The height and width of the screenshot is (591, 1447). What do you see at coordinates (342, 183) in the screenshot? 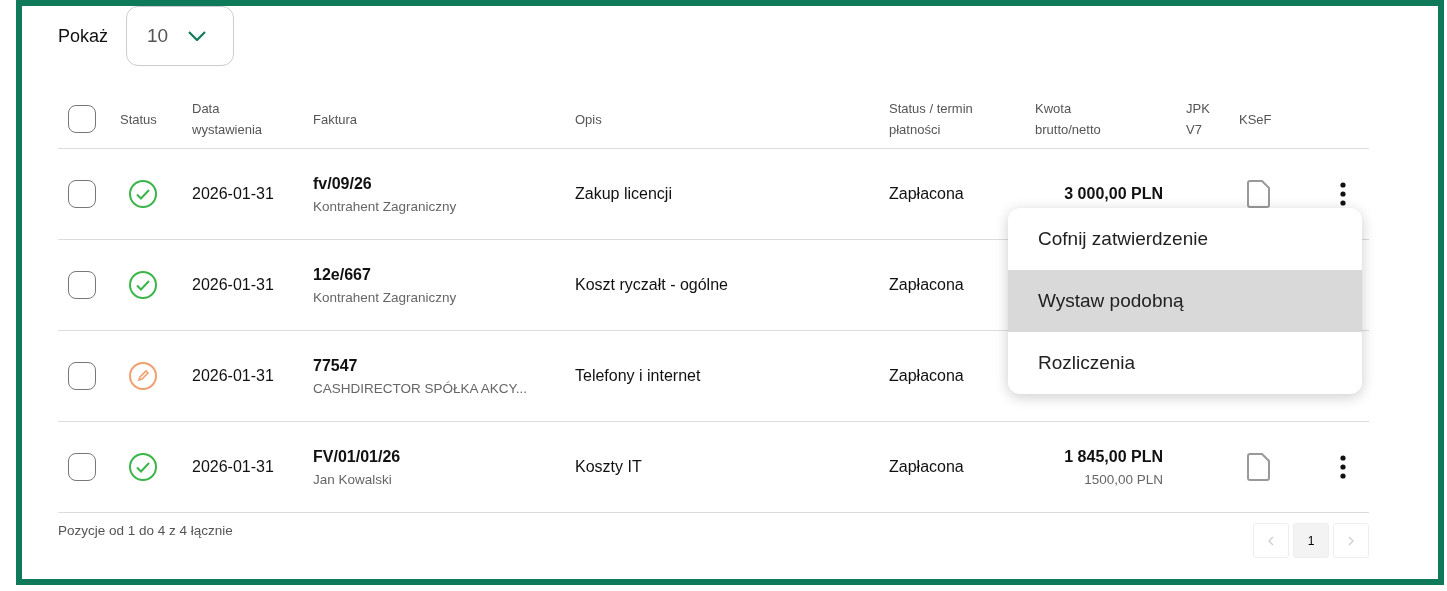
I see `invoice-number: fv/09/26` at bounding box center [342, 183].